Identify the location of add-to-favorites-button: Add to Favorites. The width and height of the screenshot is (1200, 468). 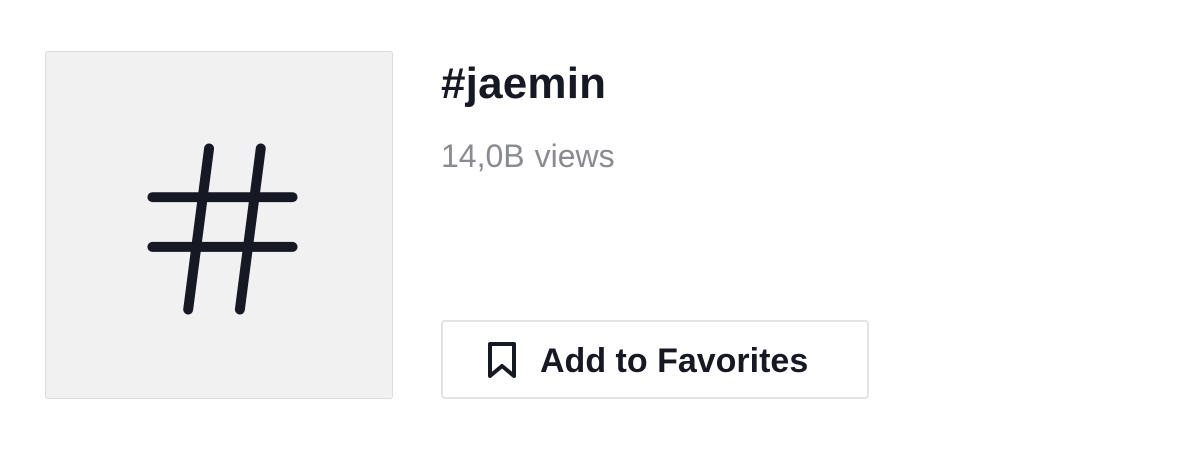
(655, 359).